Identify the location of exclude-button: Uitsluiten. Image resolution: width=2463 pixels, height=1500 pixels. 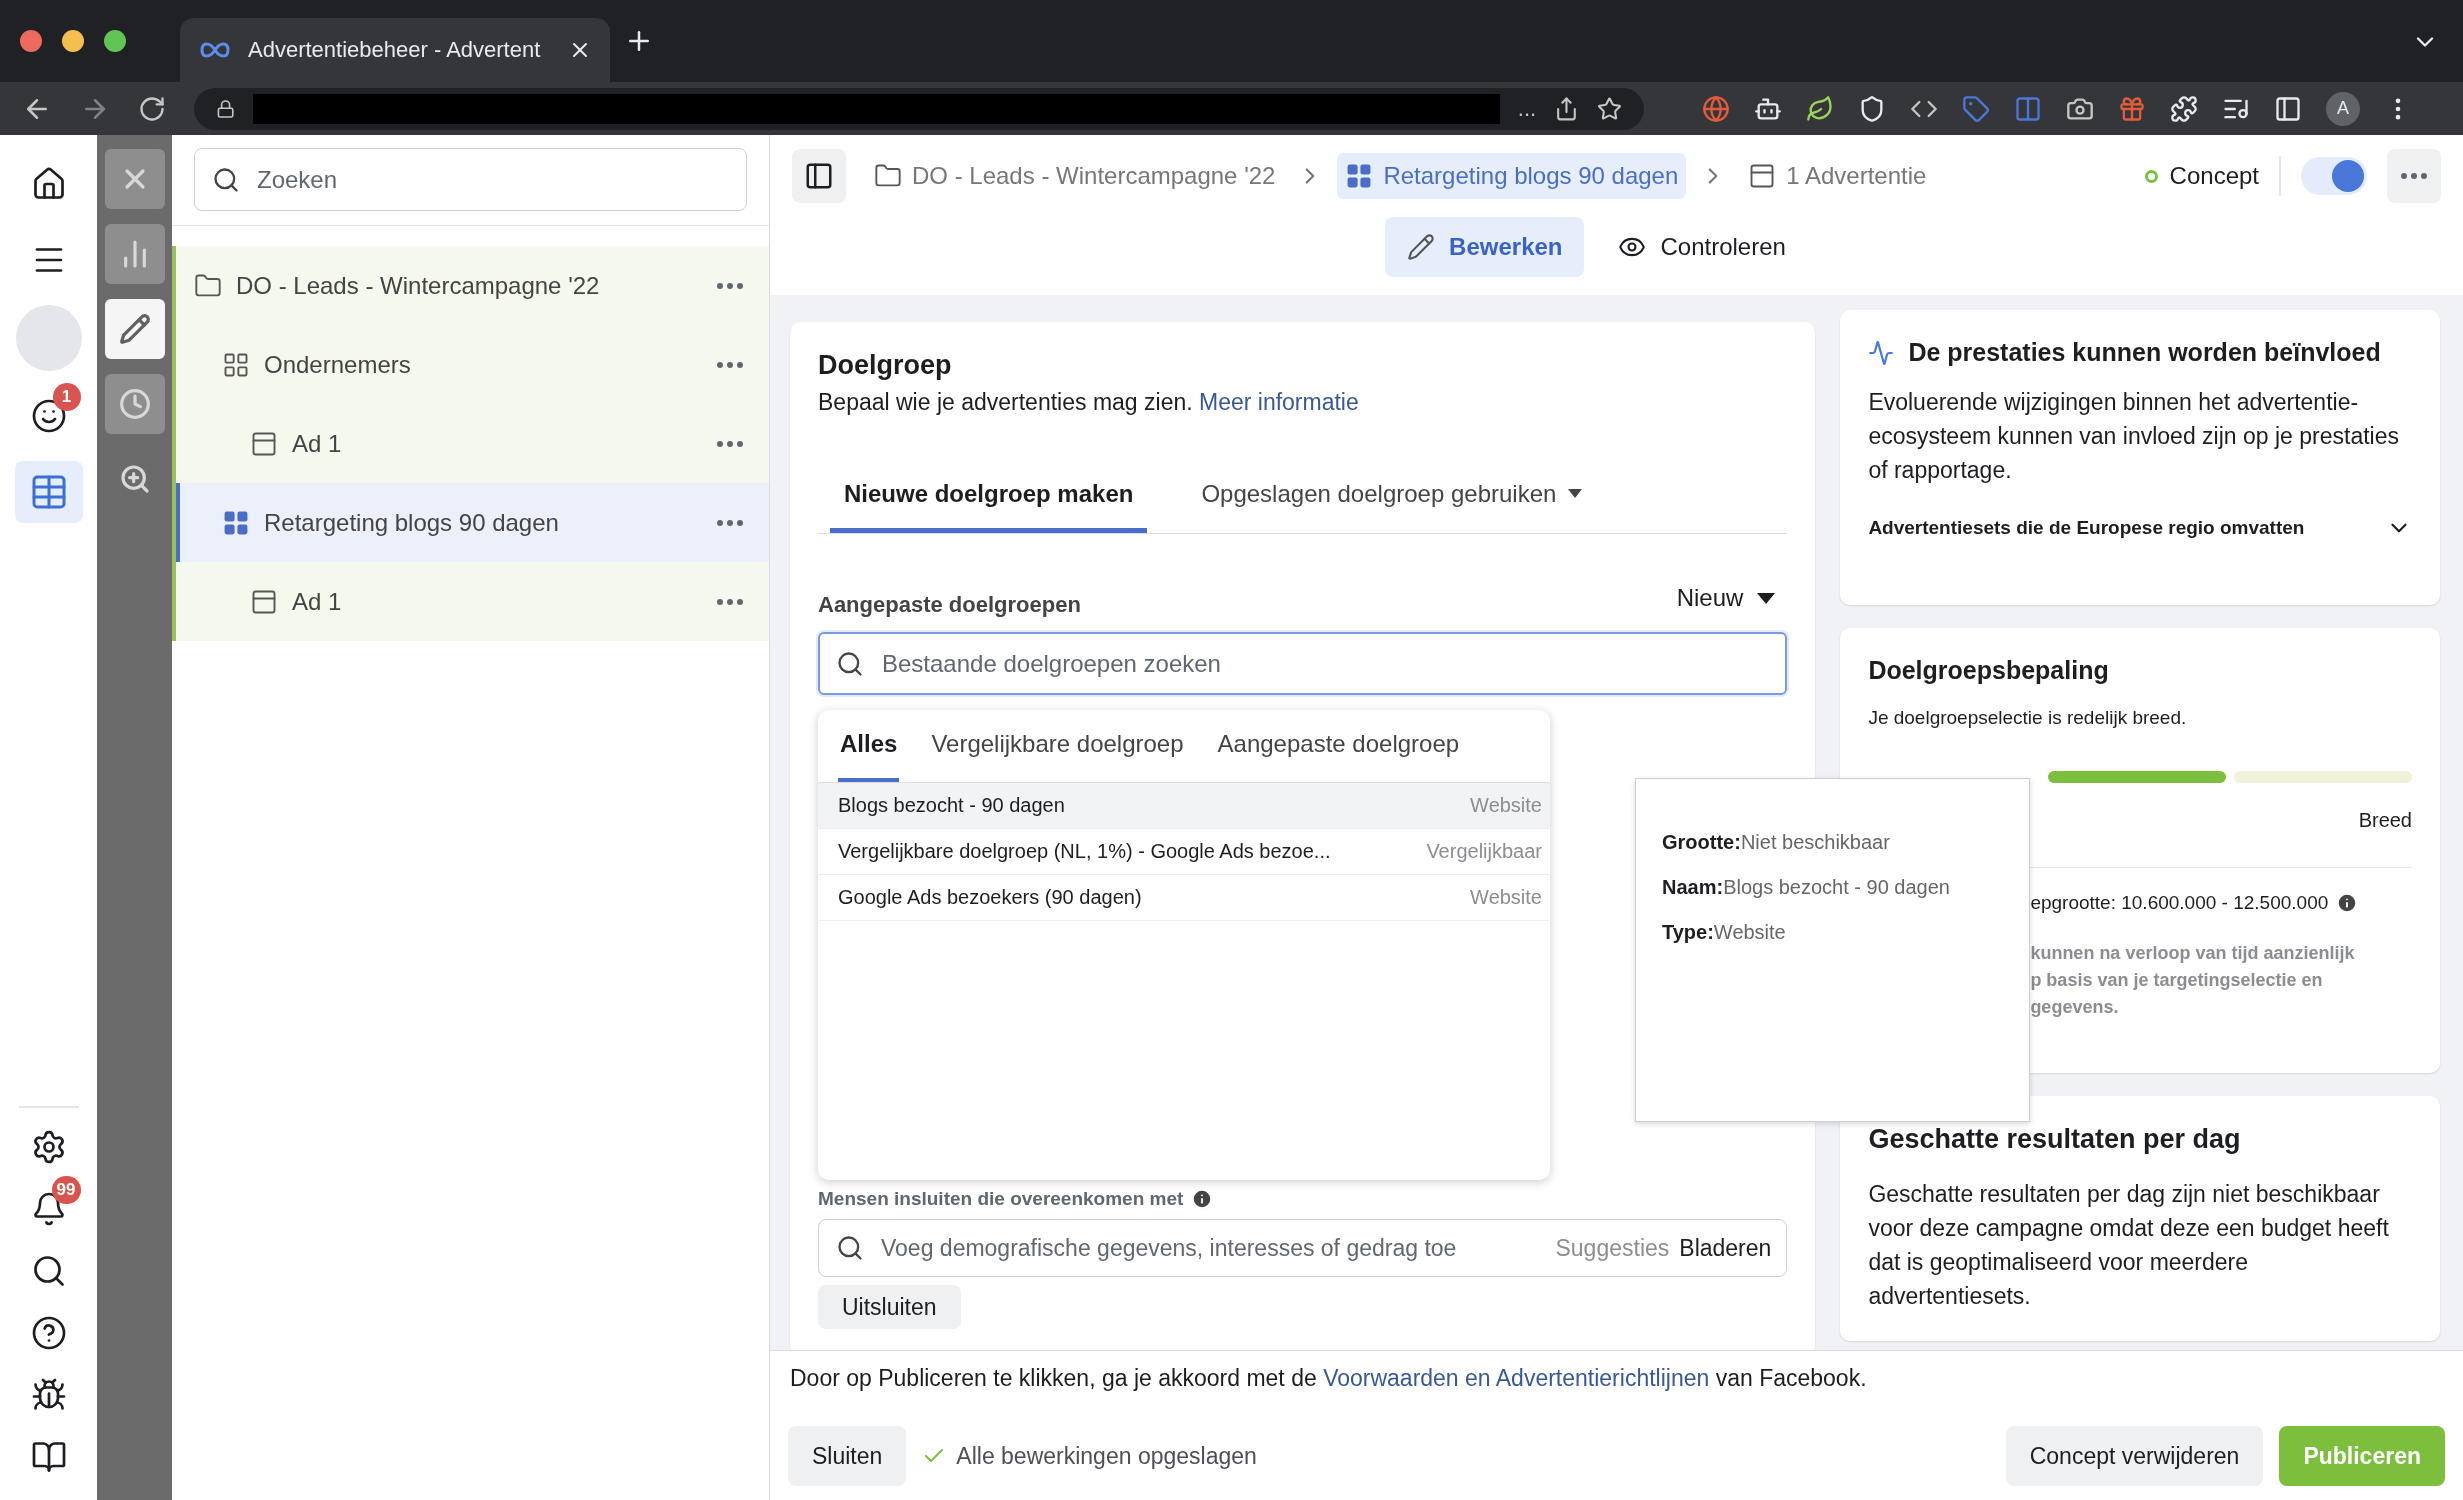
(889, 1307).